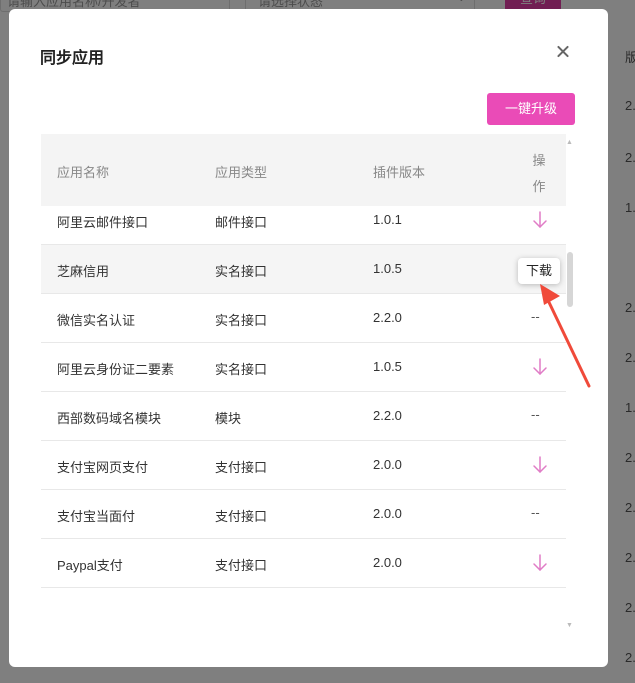 Image resolution: width=635 pixels, height=683 pixels. What do you see at coordinates (539, 186) in the screenshot?
I see `column-header-operation-line2: 作` at bounding box center [539, 186].